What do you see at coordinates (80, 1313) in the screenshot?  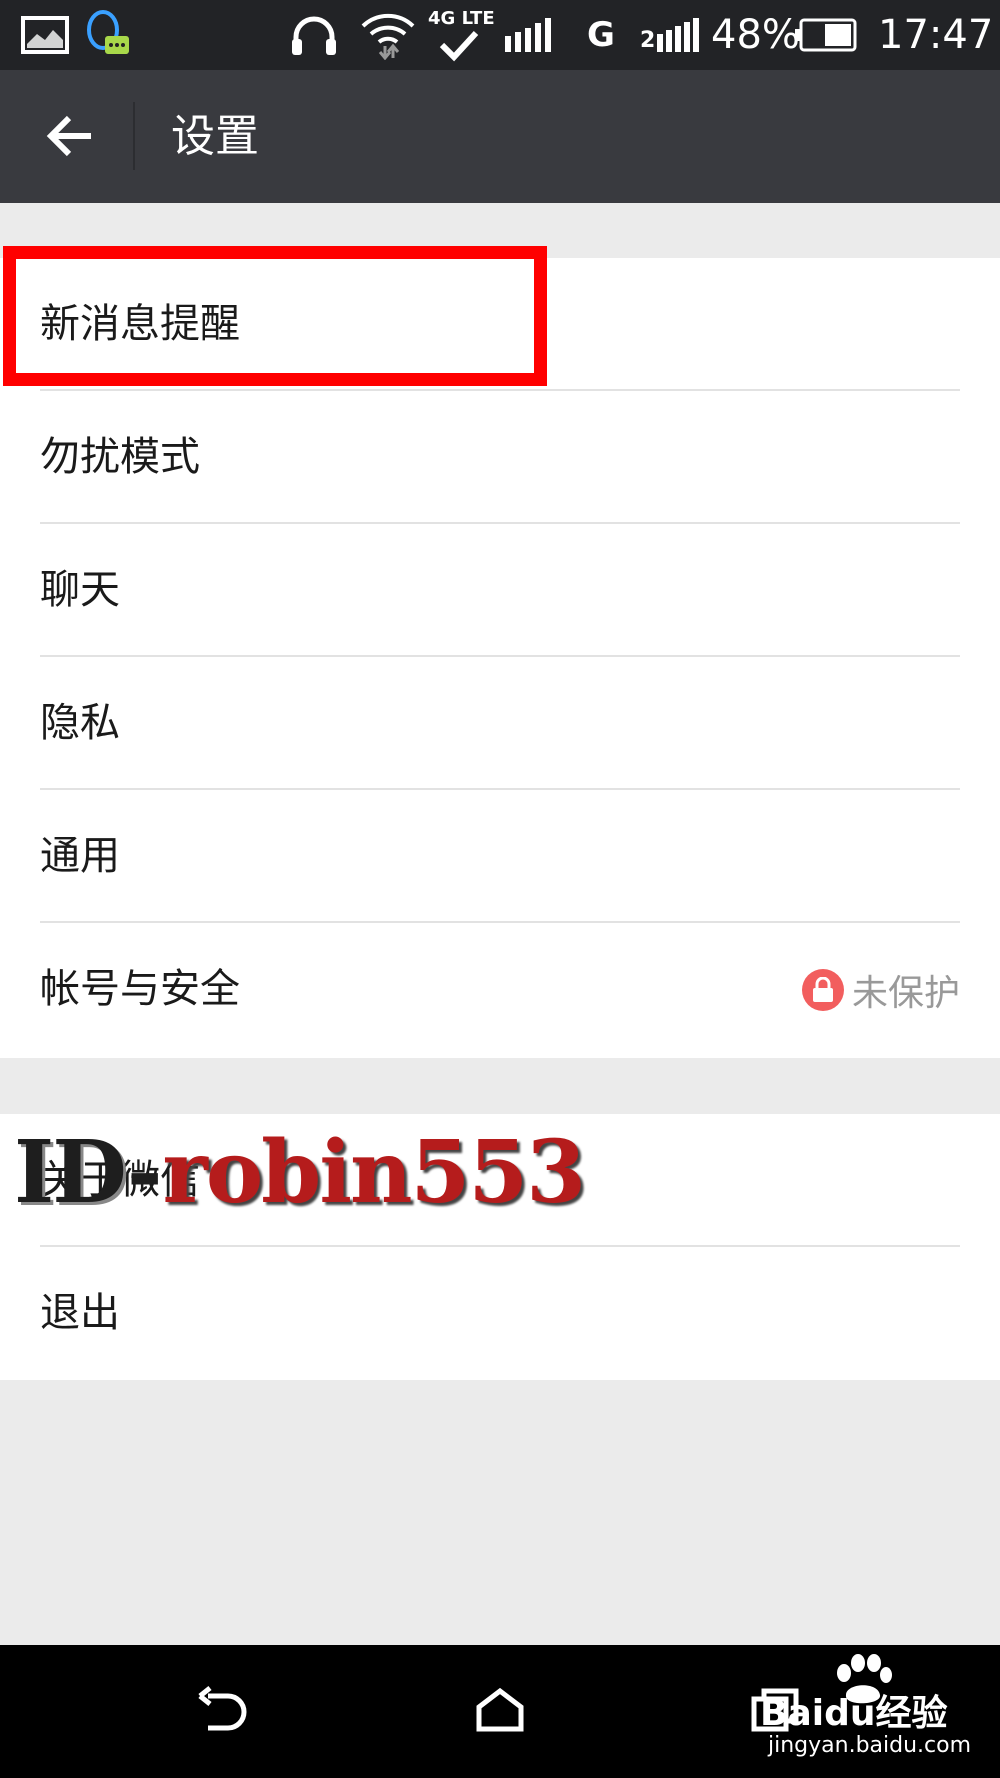 I see `settings-item-label: 退出` at bounding box center [80, 1313].